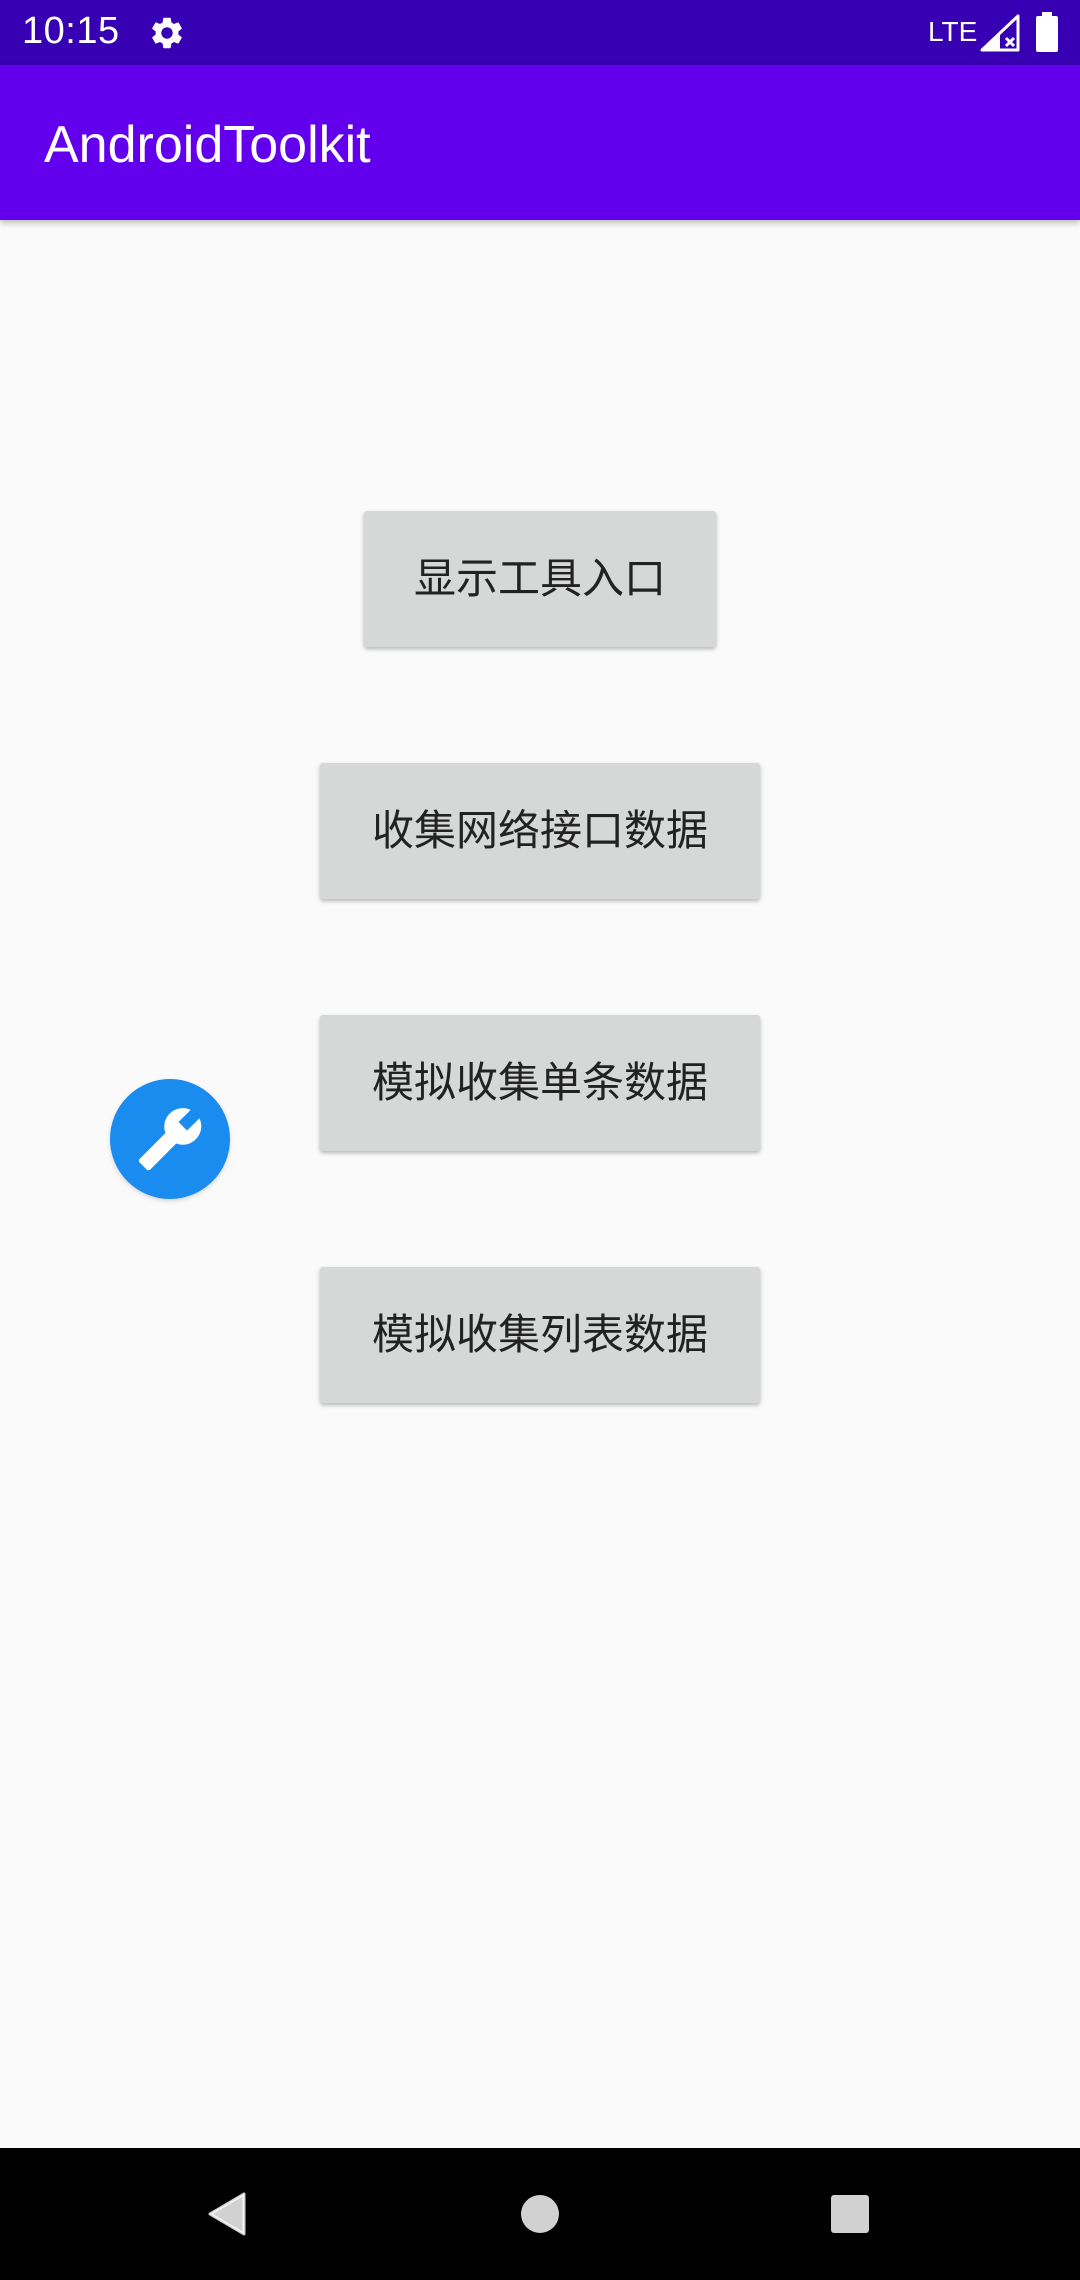 The width and height of the screenshot is (1080, 2280). I want to click on recents-button, so click(850, 2214).